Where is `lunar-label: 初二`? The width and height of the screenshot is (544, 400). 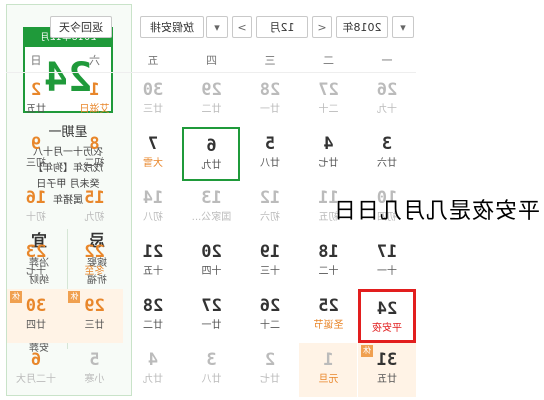 lunar-label: 初二 is located at coordinates (94, 163).